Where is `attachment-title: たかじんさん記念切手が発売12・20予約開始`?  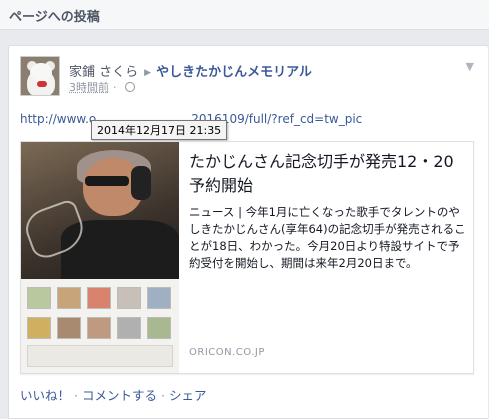
attachment-title: たかじんさん記念切手が発売12・20予約開始 is located at coordinates (328, 174).